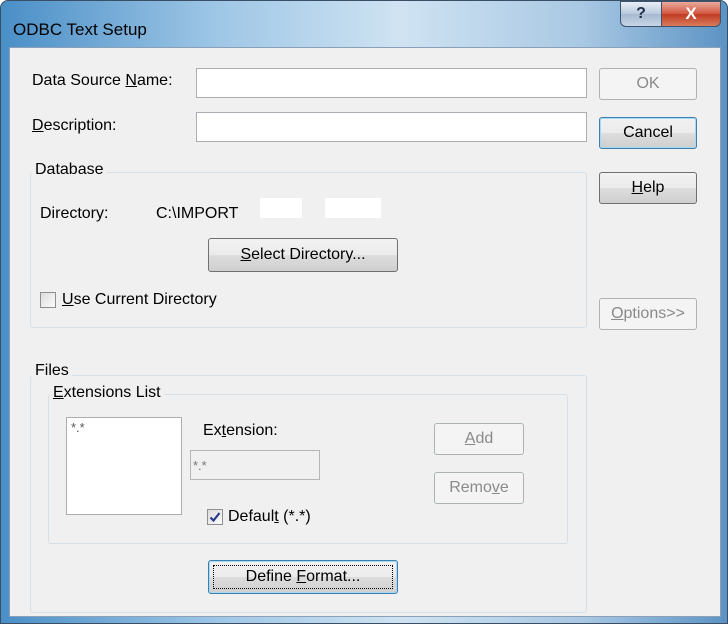 The width and height of the screenshot is (728, 624). I want to click on titlebar-help-button: ?, so click(641, 14).